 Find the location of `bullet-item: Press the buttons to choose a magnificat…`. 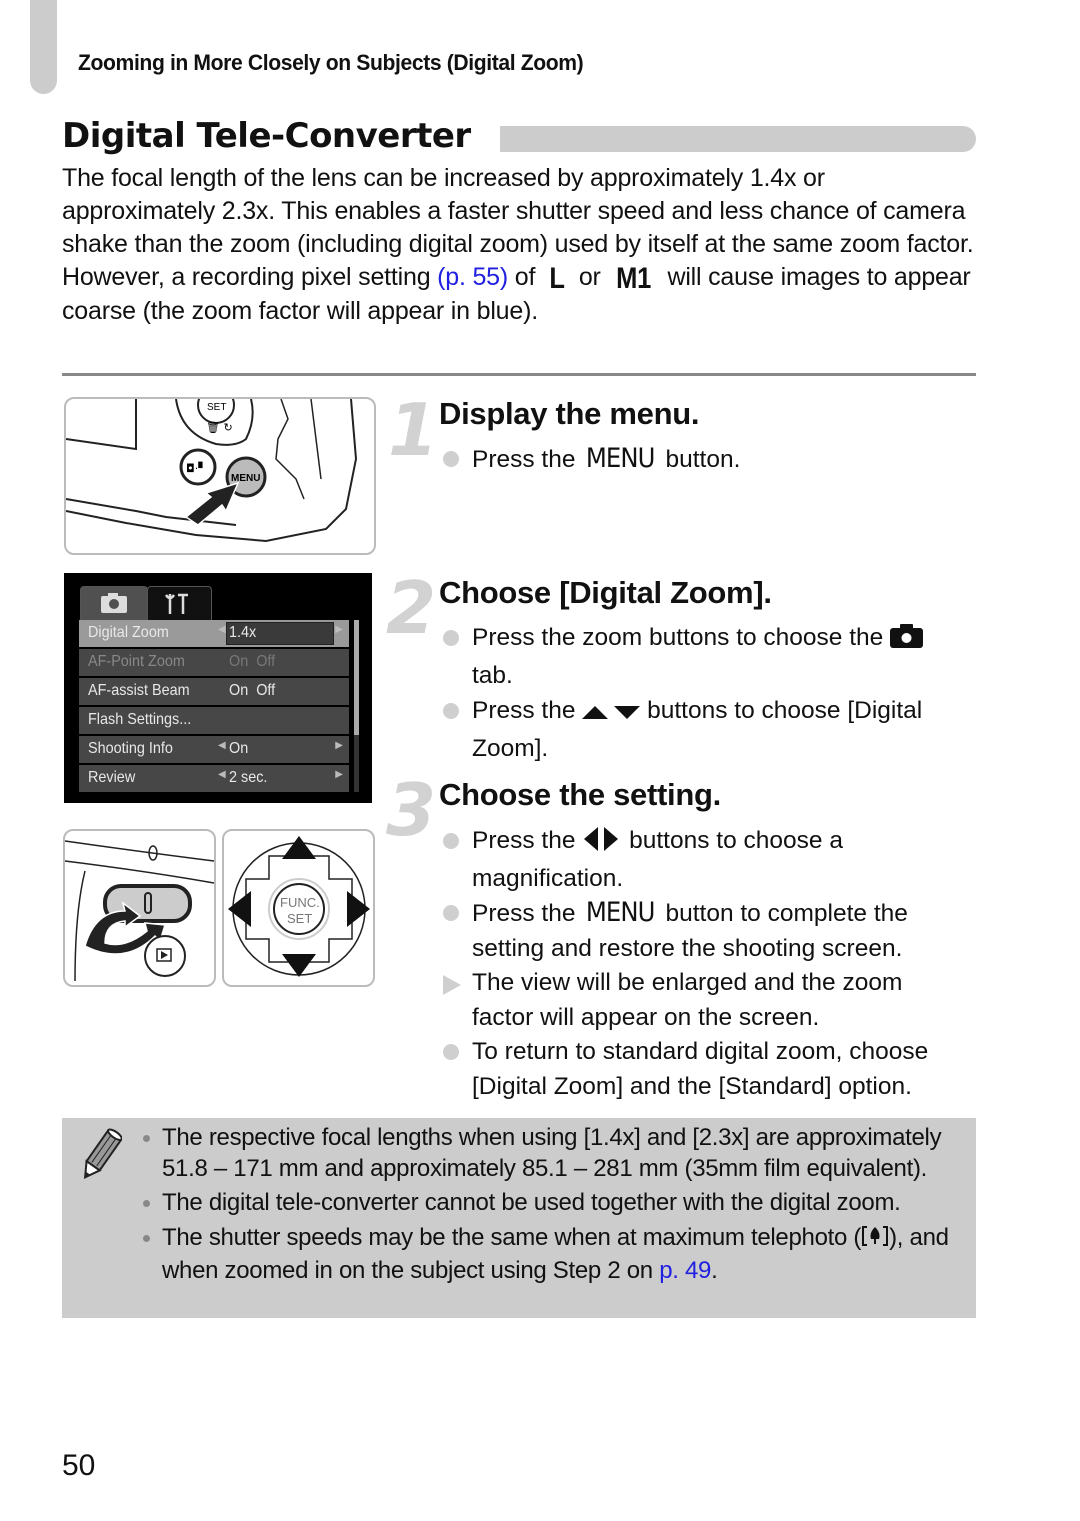

bullet-item: Press the buttons to choose a magnificat… is located at coordinates (701, 860).